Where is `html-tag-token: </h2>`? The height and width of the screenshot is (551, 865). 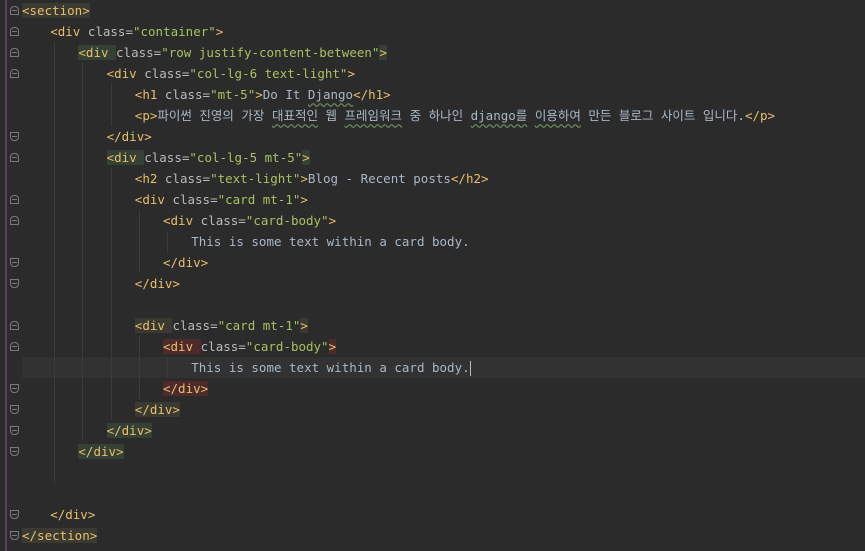 html-tag-token: </h2> is located at coordinates (469, 178).